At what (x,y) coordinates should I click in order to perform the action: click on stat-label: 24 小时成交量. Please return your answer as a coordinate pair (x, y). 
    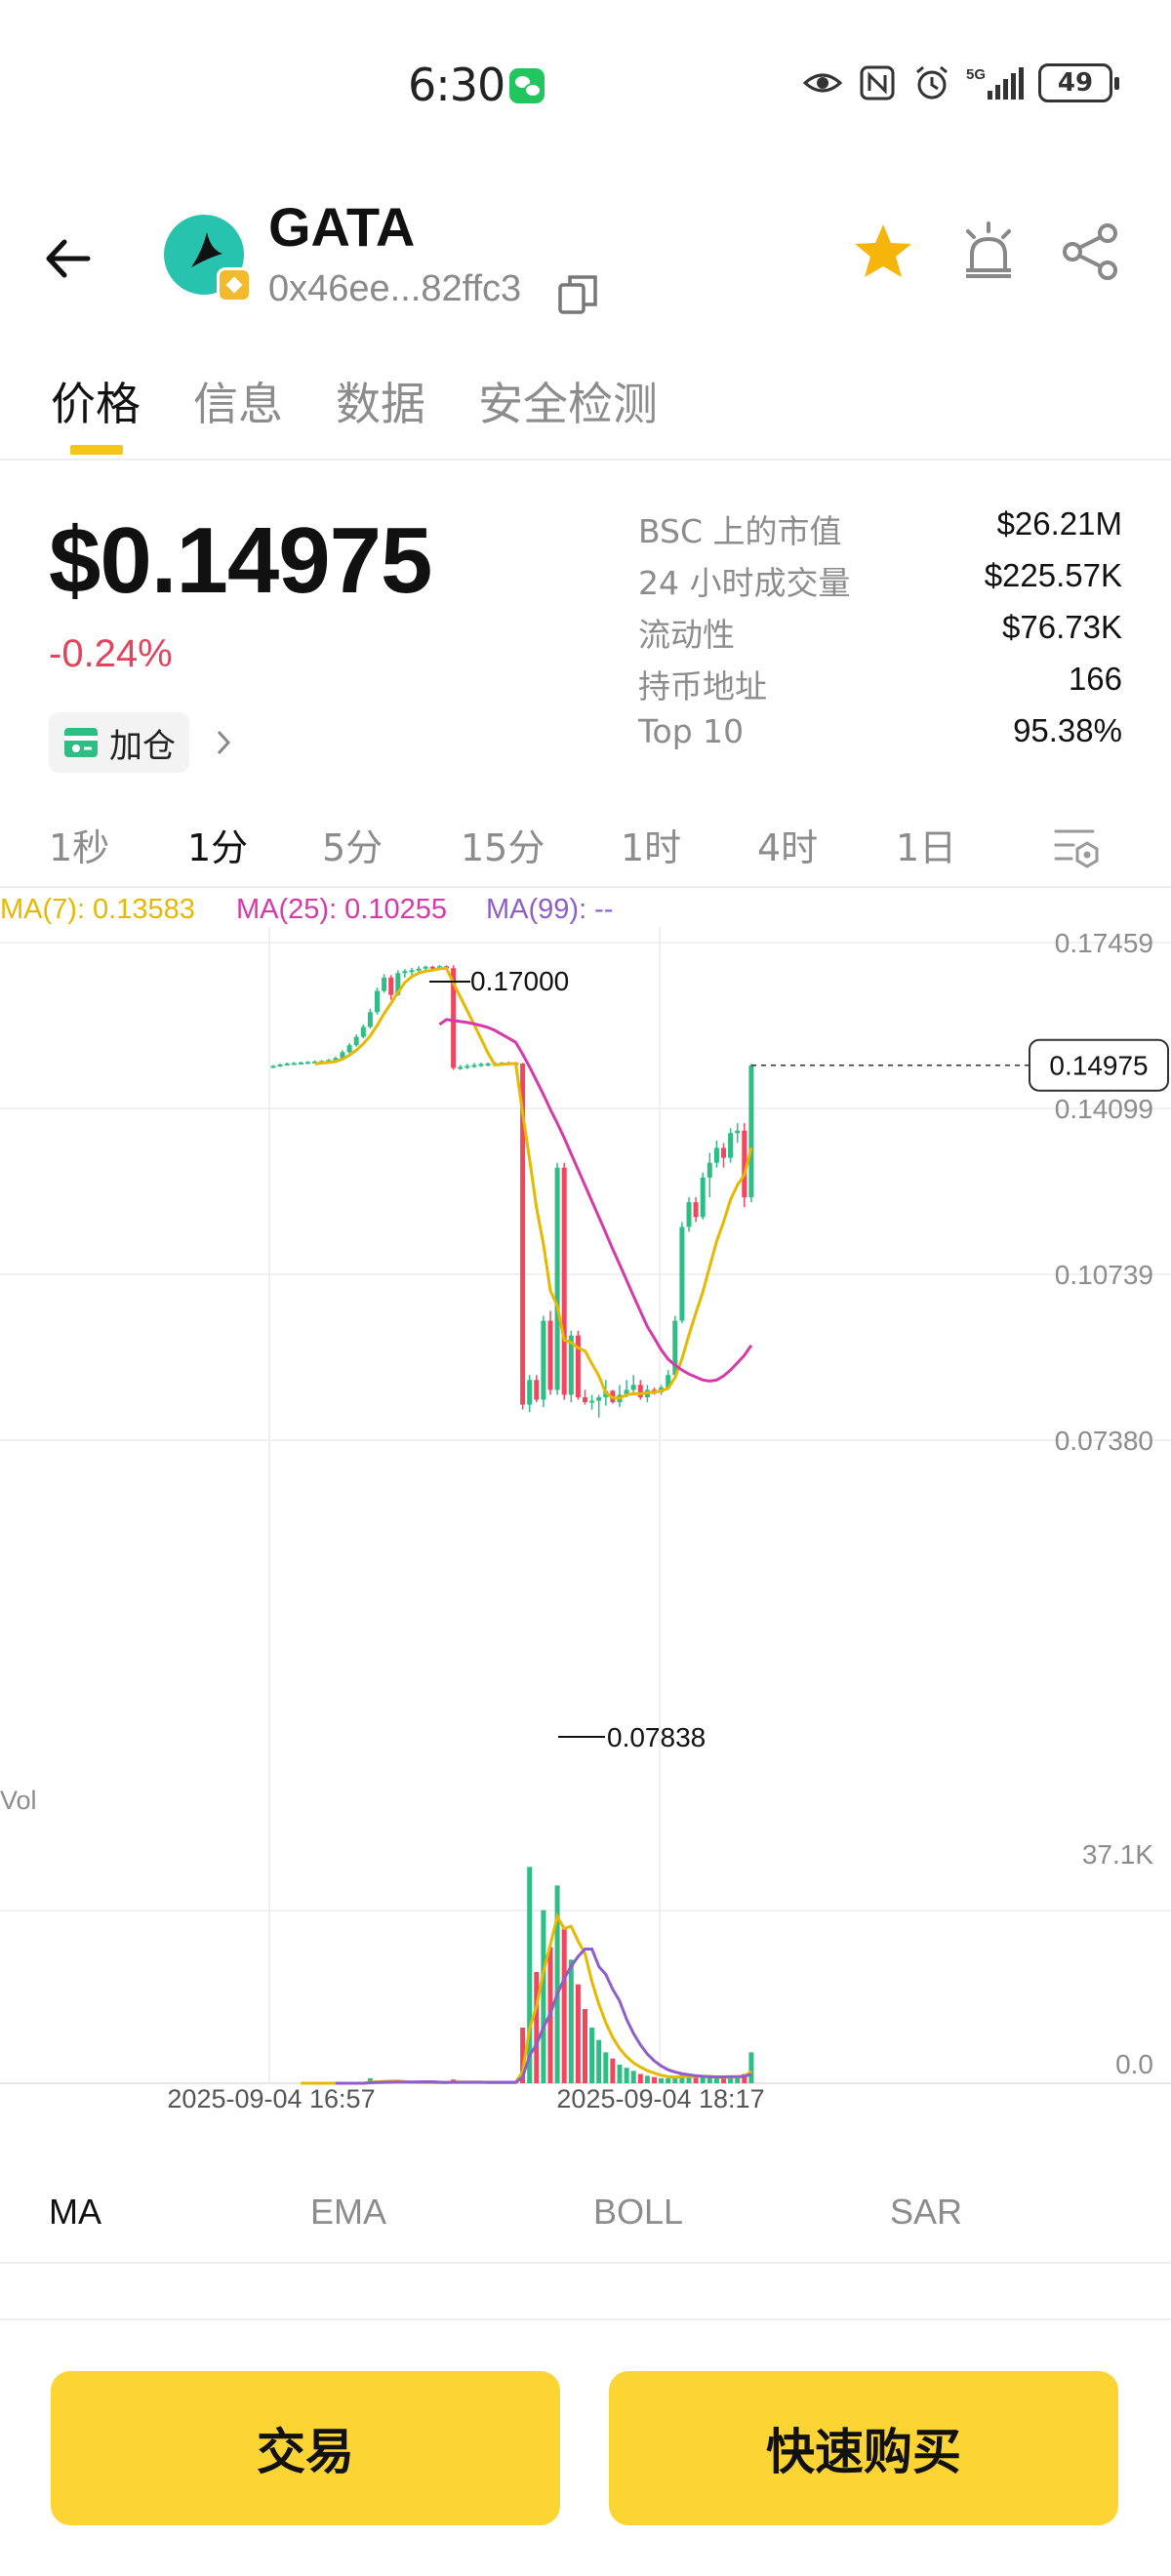
    Looking at the image, I should click on (744, 583).